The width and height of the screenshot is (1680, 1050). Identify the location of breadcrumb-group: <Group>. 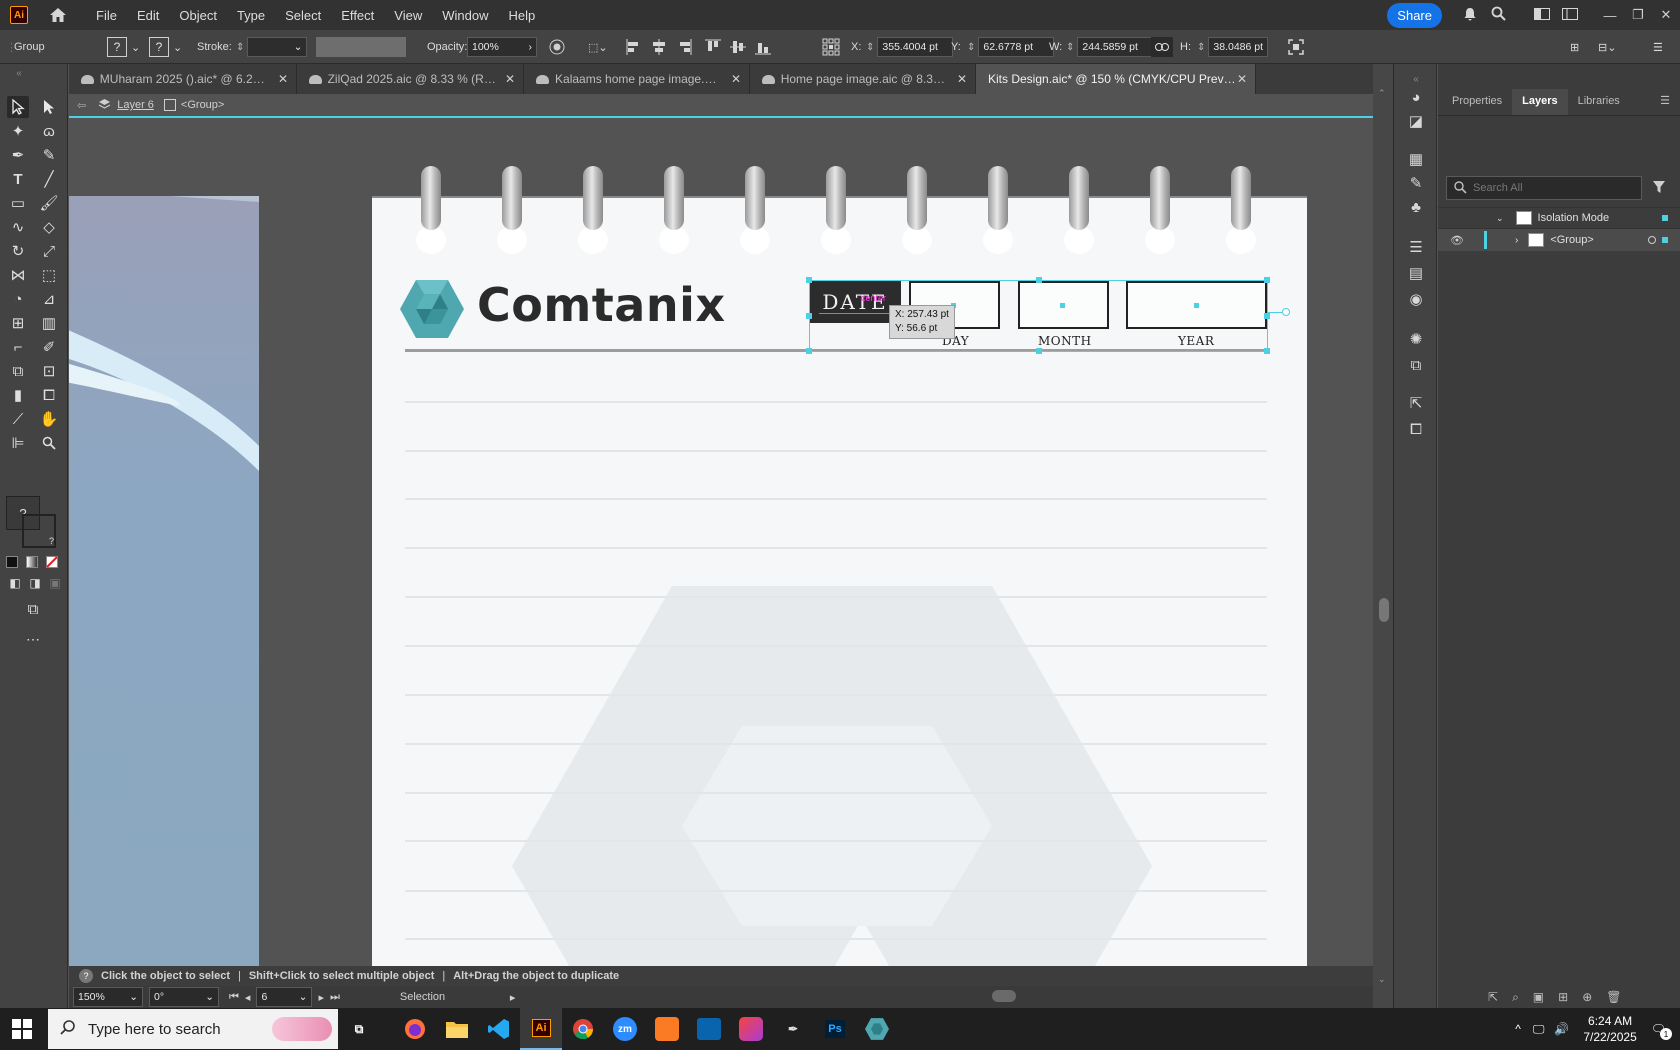
(202, 105).